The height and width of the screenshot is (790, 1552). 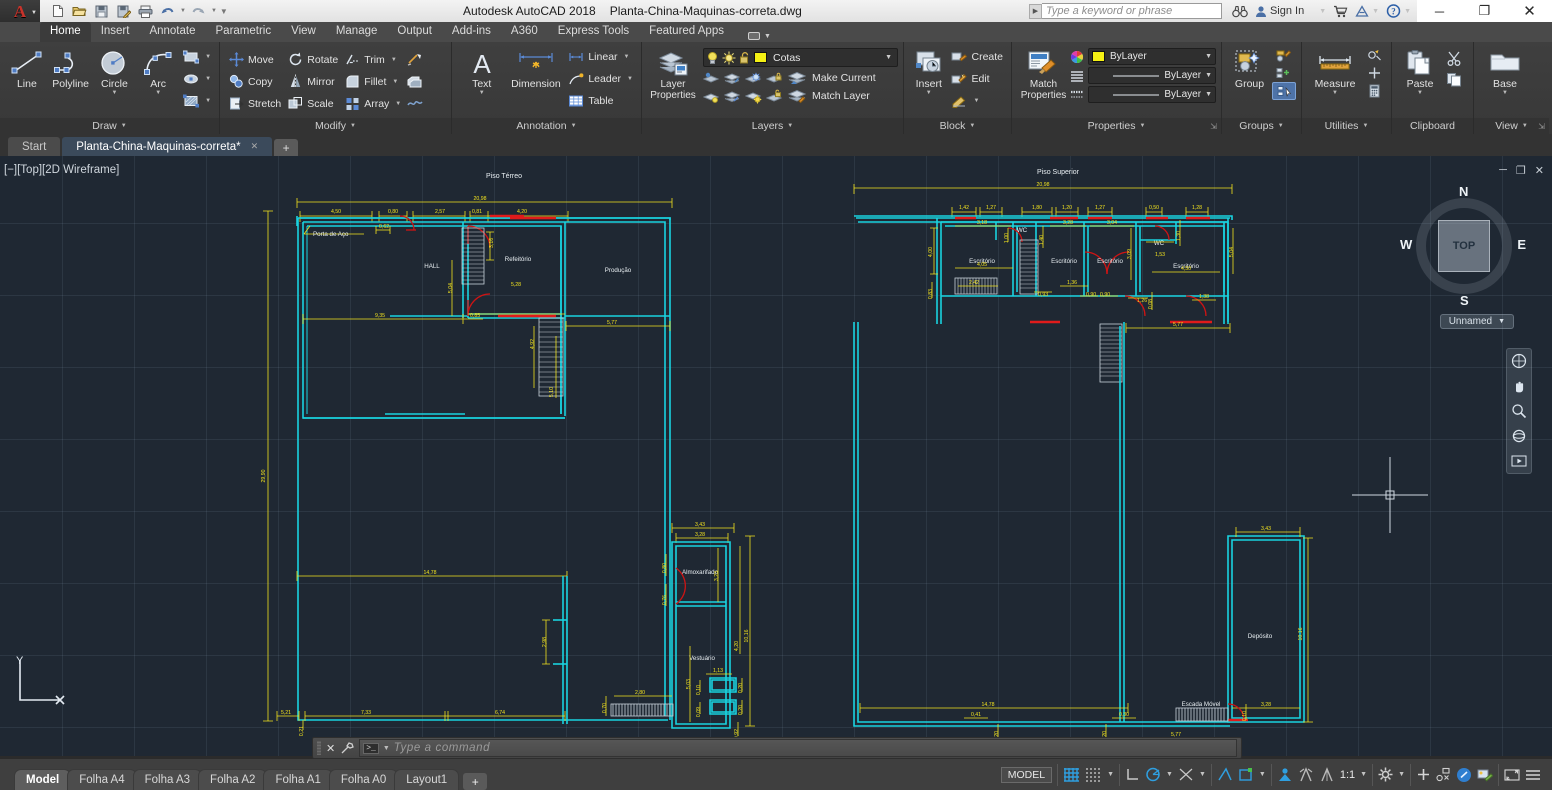 What do you see at coordinates (1077, 57) in the screenshot?
I see `color-wheel-icon` at bounding box center [1077, 57].